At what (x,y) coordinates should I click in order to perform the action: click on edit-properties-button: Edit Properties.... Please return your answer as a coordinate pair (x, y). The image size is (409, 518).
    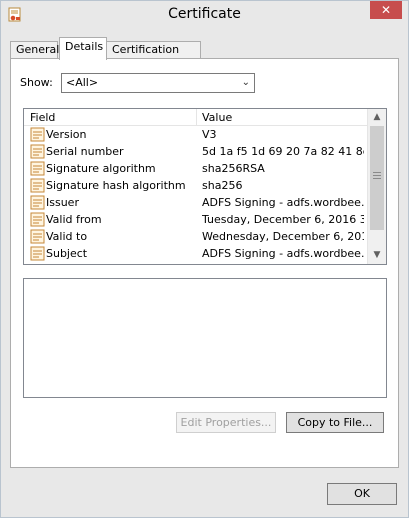
    Looking at the image, I should click on (226, 422).